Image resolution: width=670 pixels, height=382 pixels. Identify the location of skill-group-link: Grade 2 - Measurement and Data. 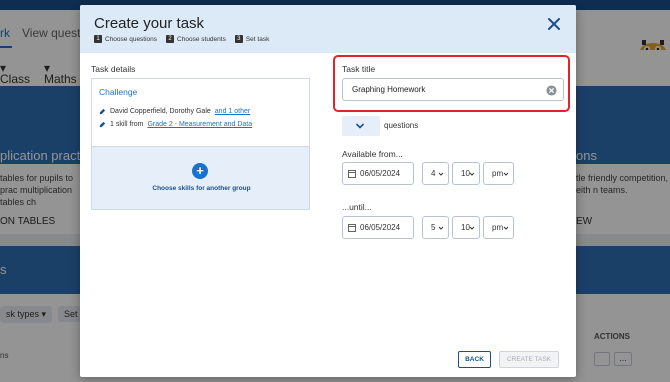
(199, 124).